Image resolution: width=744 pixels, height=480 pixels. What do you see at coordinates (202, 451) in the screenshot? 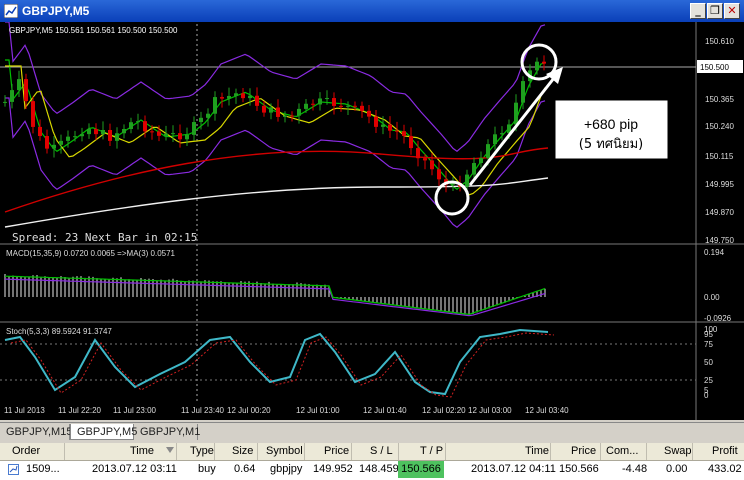
I see `col-type: Type` at bounding box center [202, 451].